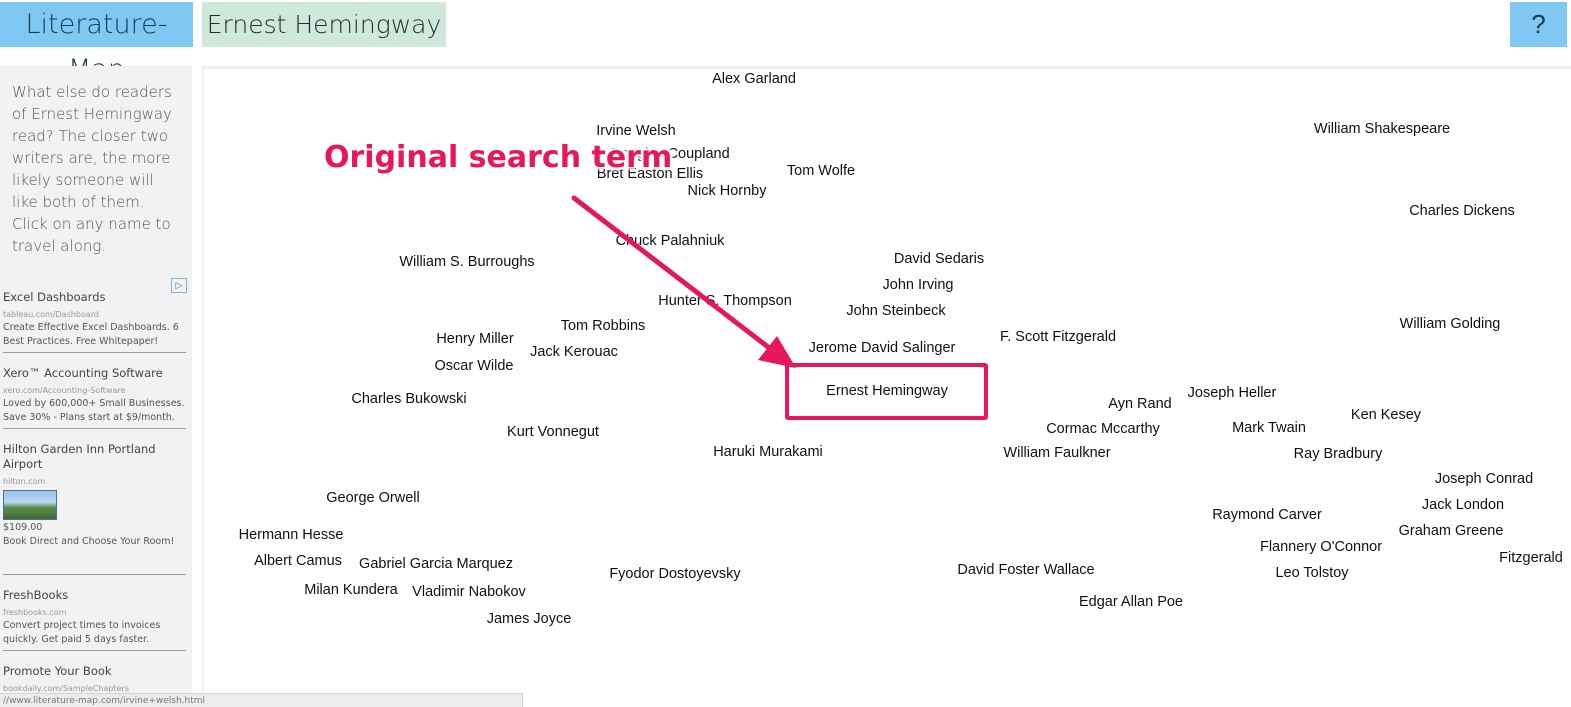  I want to click on current-author-title: Ernest Hemingway, so click(324, 24).